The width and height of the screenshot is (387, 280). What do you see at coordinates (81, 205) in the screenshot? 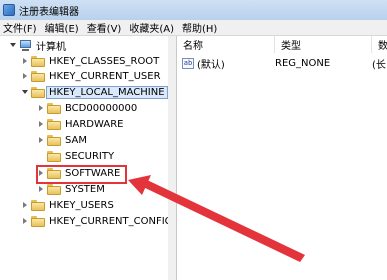
I see `tree-item-label: HKEY_USERS` at bounding box center [81, 205].